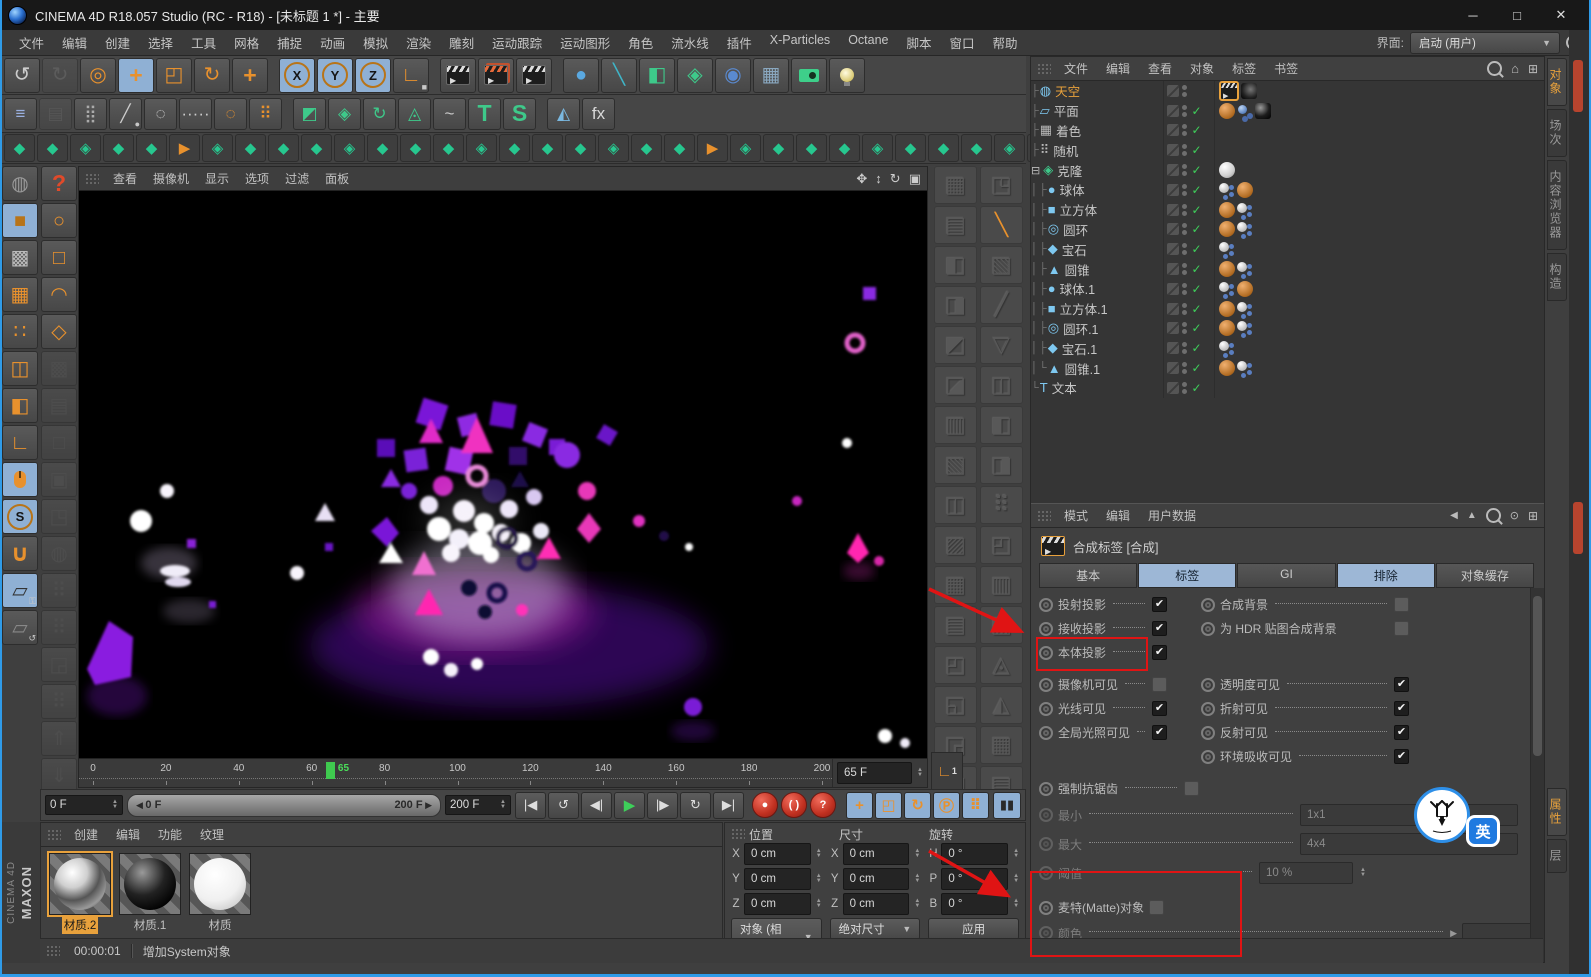  I want to click on coord-field-旋转-B: 0 °, so click(975, 904).